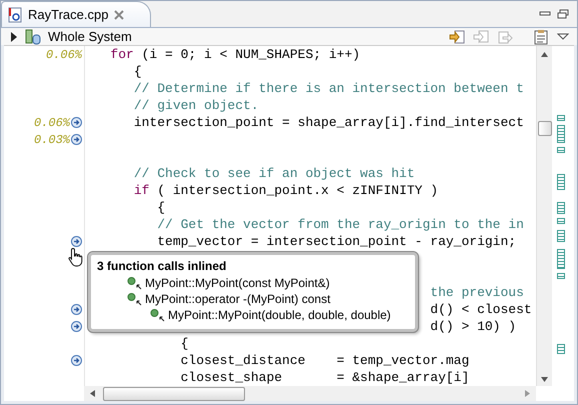 The width and height of the screenshot is (578, 405). Describe the element at coordinates (235, 54) in the screenshot. I see `code-line: for (i = 0; i < NUM_SHAPES; i++)` at that location.